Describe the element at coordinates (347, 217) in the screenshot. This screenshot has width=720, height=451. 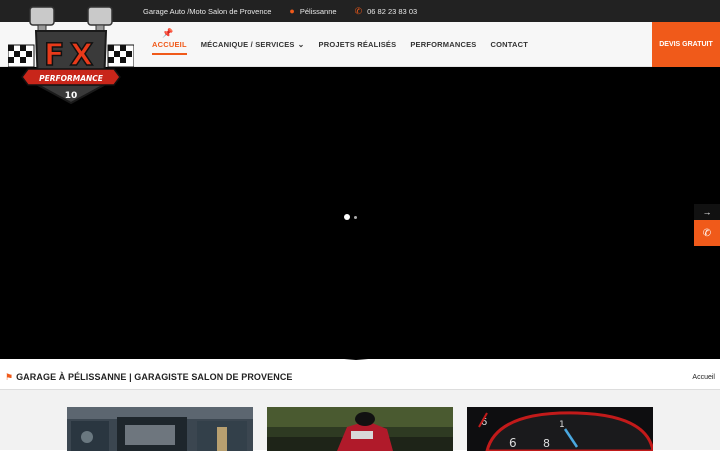
I see `slider-dot-active` at that location.